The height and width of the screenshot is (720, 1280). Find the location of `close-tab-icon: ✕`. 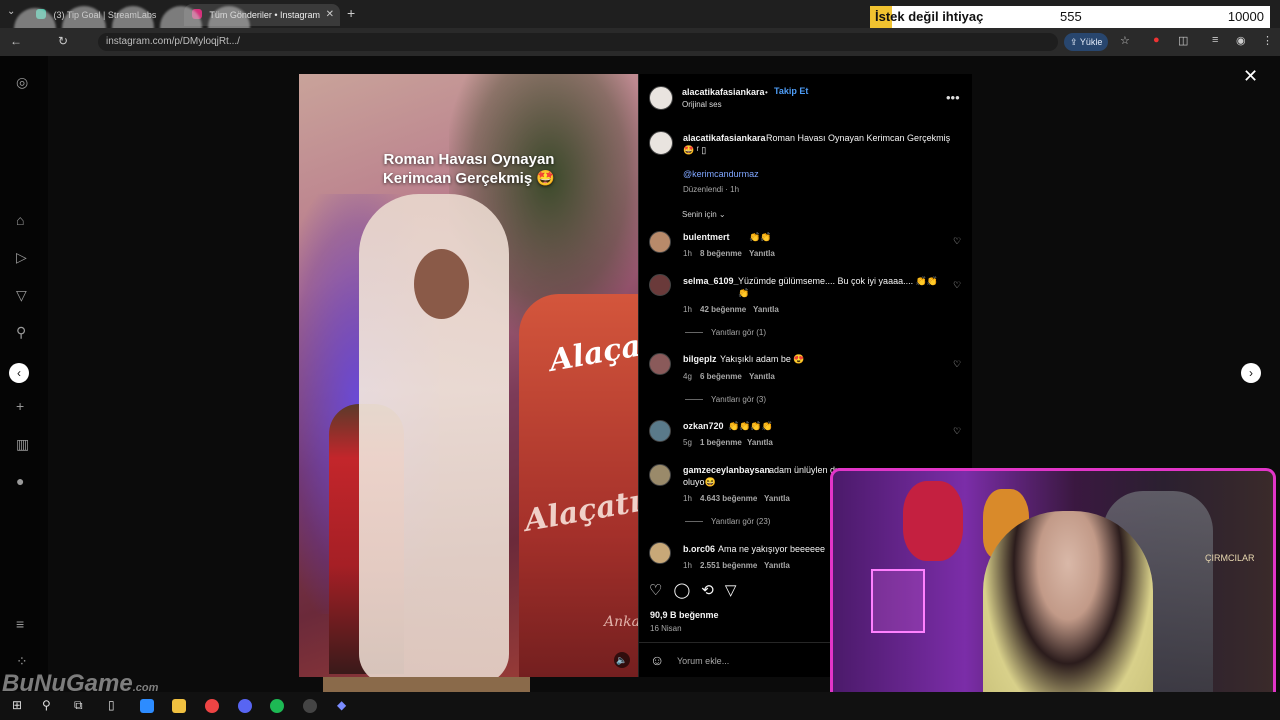

close-tab-icon: ✕ is located at coordinates (330, 15).